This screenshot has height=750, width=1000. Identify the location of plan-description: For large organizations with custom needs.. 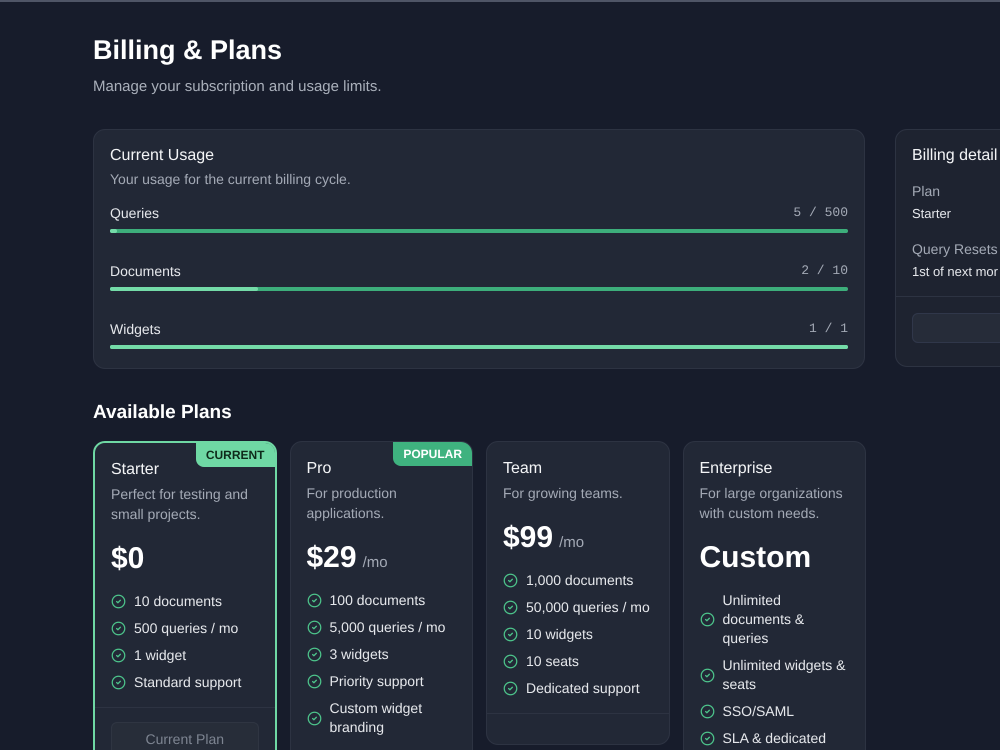
(772, 503).